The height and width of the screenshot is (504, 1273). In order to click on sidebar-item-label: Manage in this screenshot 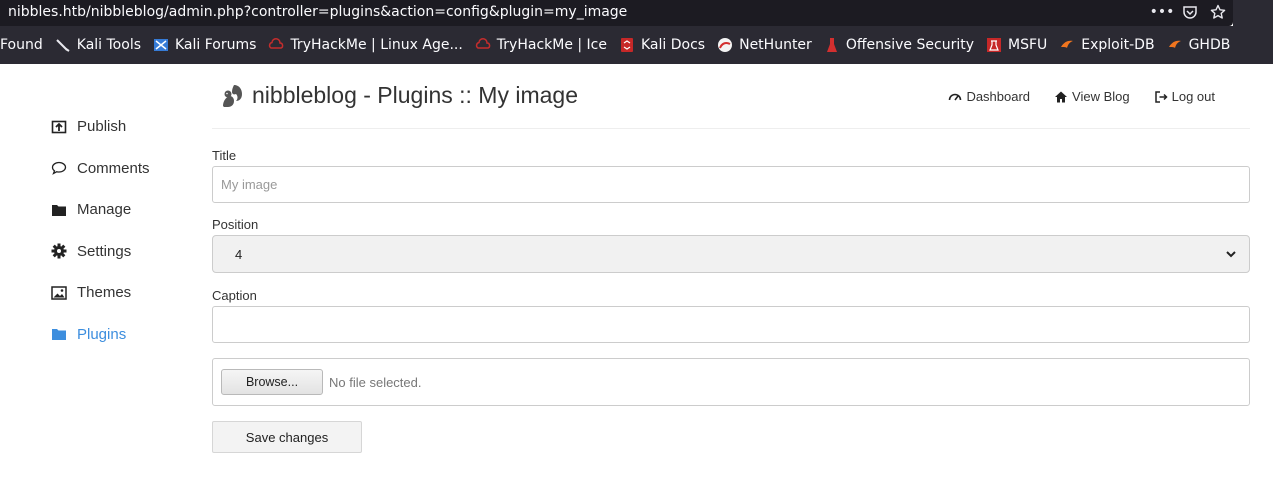, I will do `click(104, 210)`.